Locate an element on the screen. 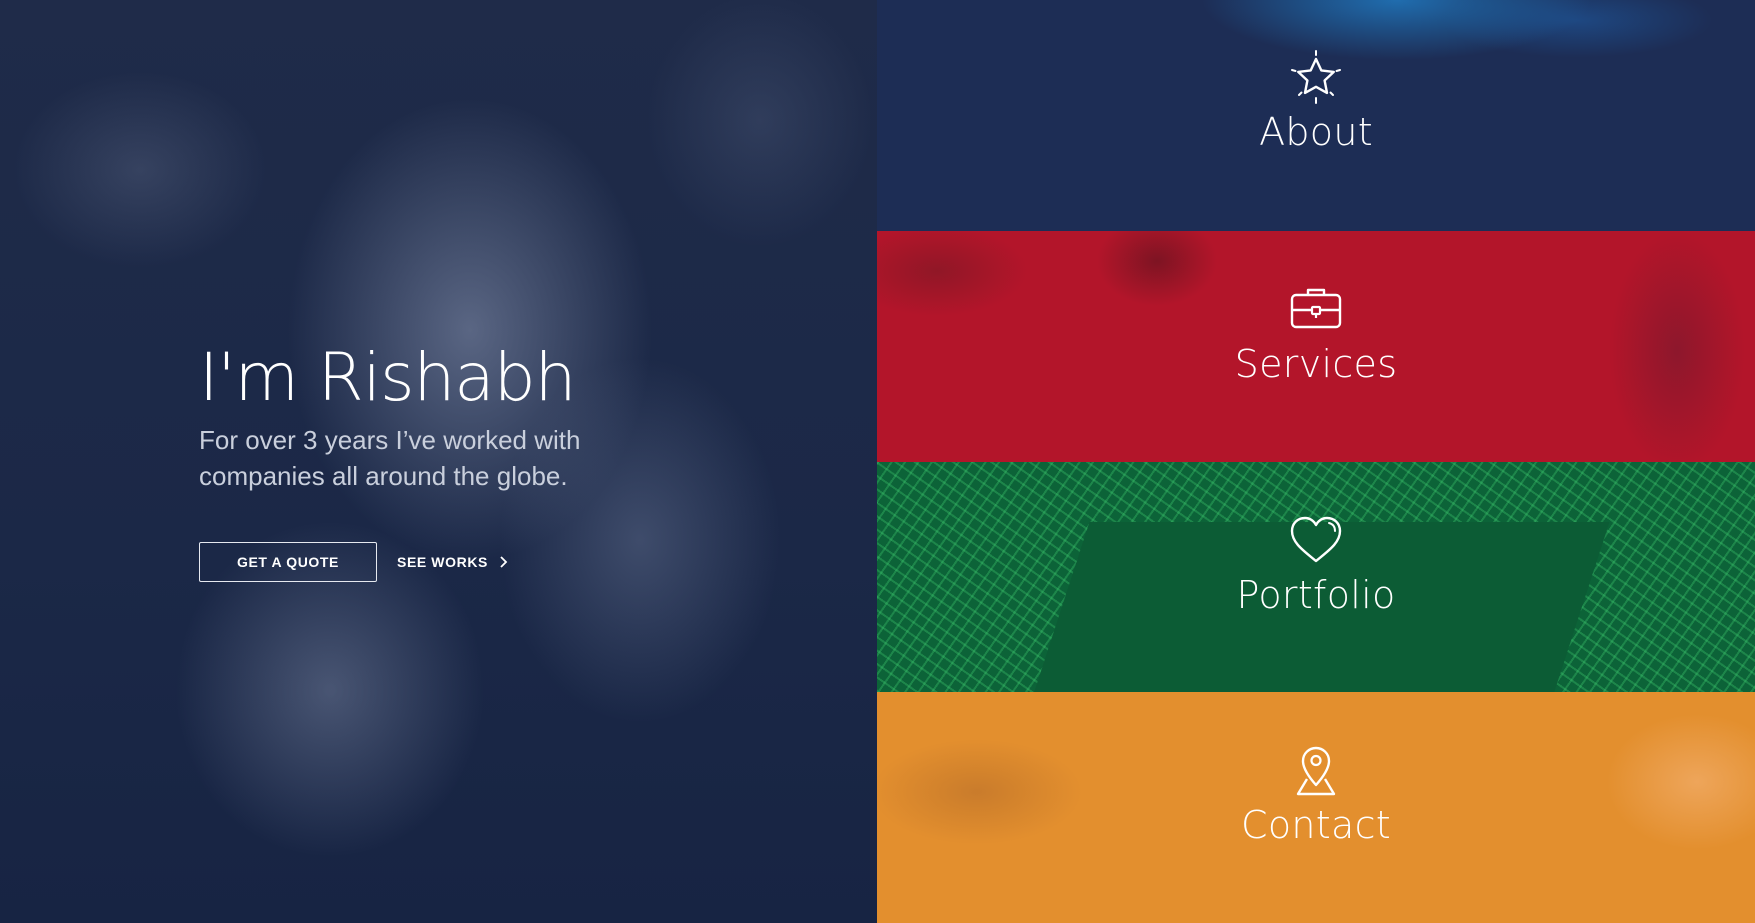  get-a-quote-button: GET A QUOTE is located at coordinates (288, 562).